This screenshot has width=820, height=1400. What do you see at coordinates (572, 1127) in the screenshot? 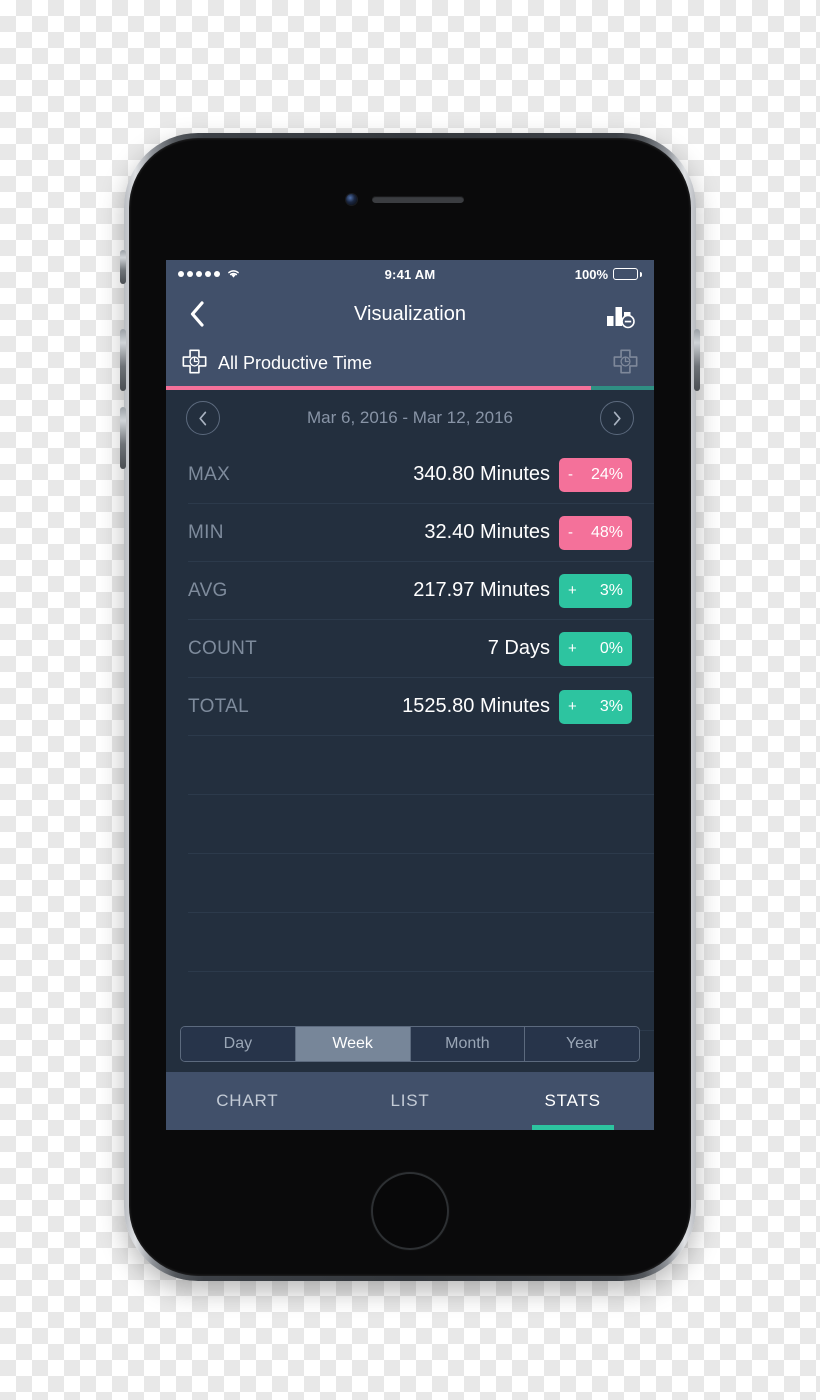
I see `active-tab-indicator` at bounding box center [572, 1127].